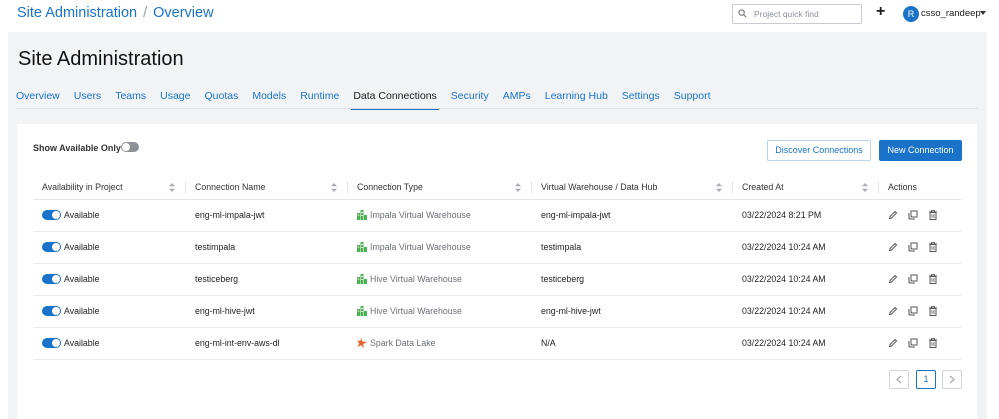  I want to click on prev-page-button, so click(899, 379).